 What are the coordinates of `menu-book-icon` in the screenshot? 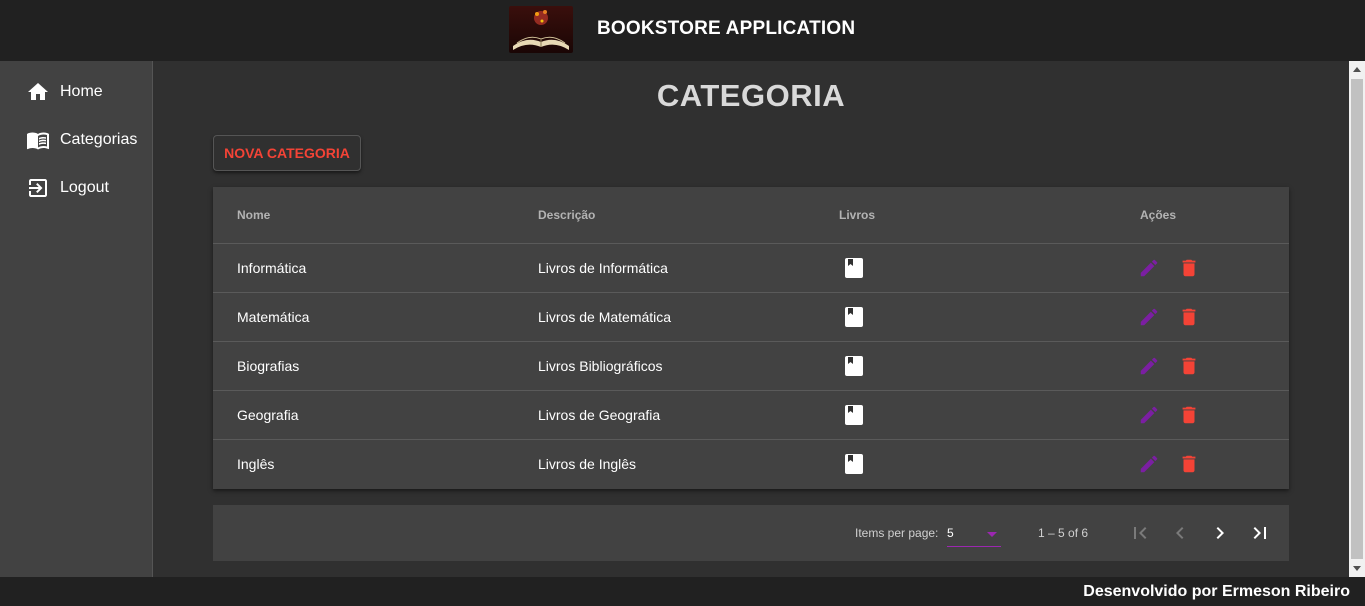 It's located at (38, 141).